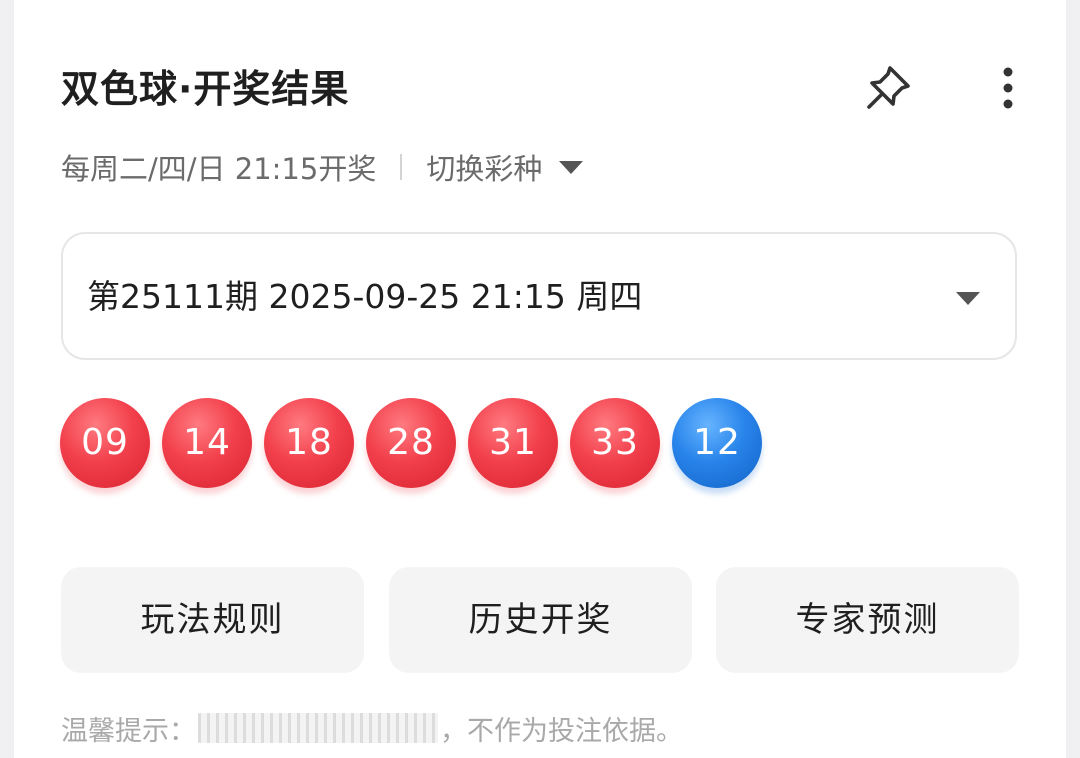 The image size is (1080, 758). I want to click on redacted-text, so click(318, 728).